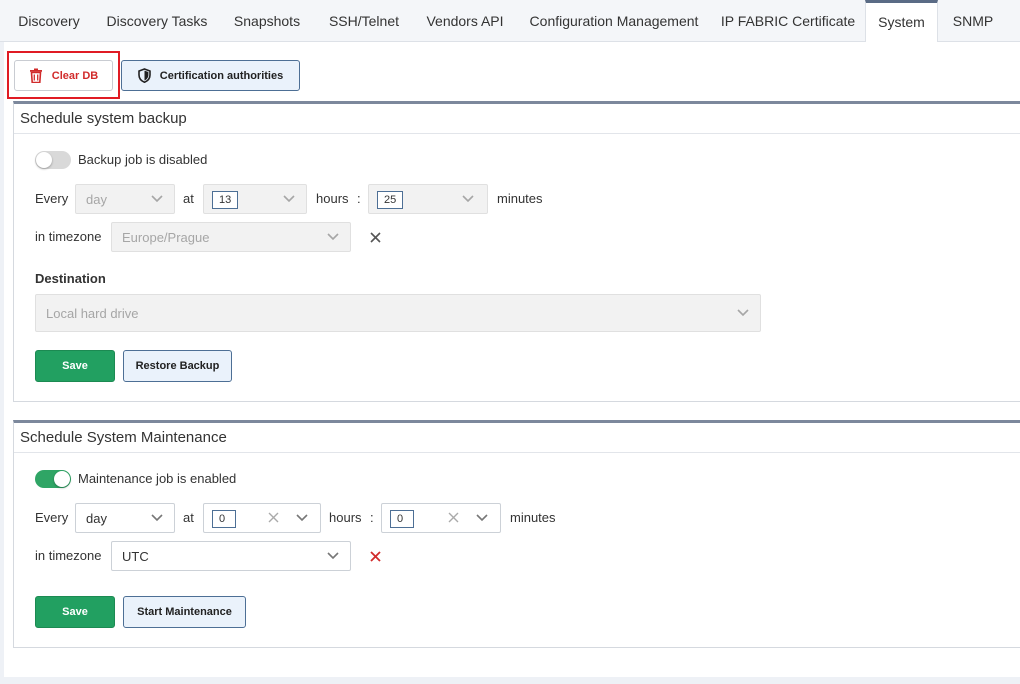 The image size is (1020, 684). What do you see at coordinates (901, 21) in the screenshot?
I see `tab-system: System` at bounding box center [901, 21].